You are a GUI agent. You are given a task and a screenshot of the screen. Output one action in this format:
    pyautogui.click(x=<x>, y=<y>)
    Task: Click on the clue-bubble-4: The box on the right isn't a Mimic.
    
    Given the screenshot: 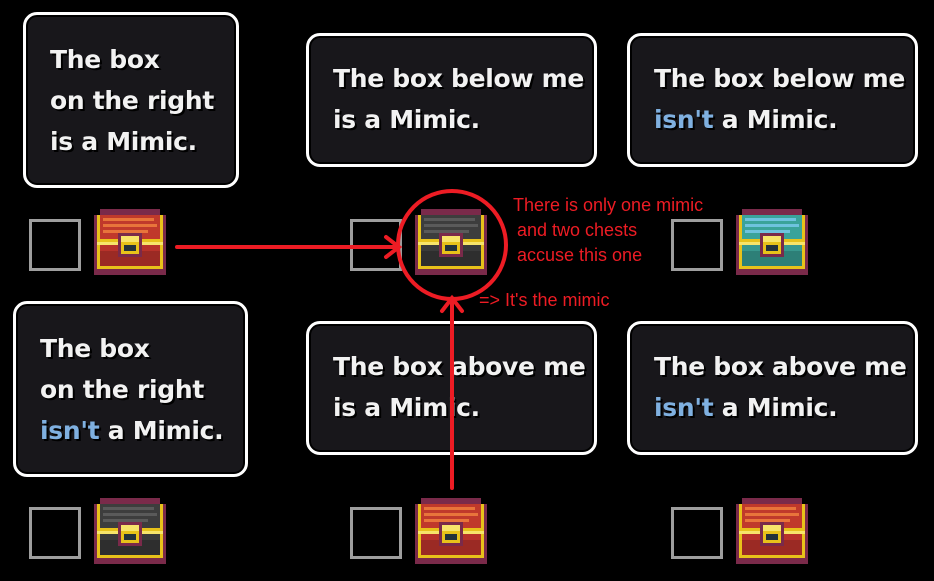 What is the action you would take?
    pyautogui.click(x=130, y=389)
    